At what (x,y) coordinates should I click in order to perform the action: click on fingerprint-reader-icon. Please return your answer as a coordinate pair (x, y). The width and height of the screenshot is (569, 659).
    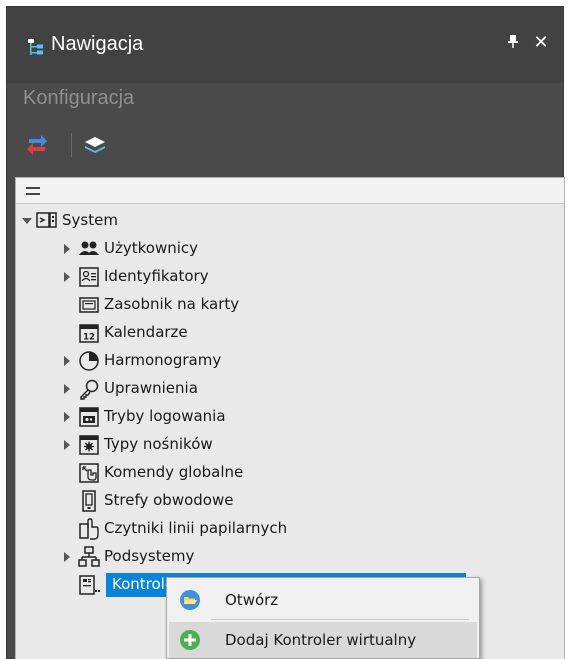
    Looking at the image, I should click on (89, 529).